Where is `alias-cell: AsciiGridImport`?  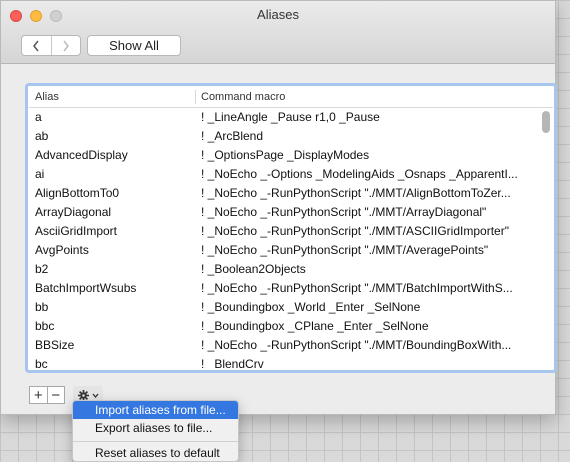
alias-cell: AsciiGridImport is located at coordinates (76, 231).